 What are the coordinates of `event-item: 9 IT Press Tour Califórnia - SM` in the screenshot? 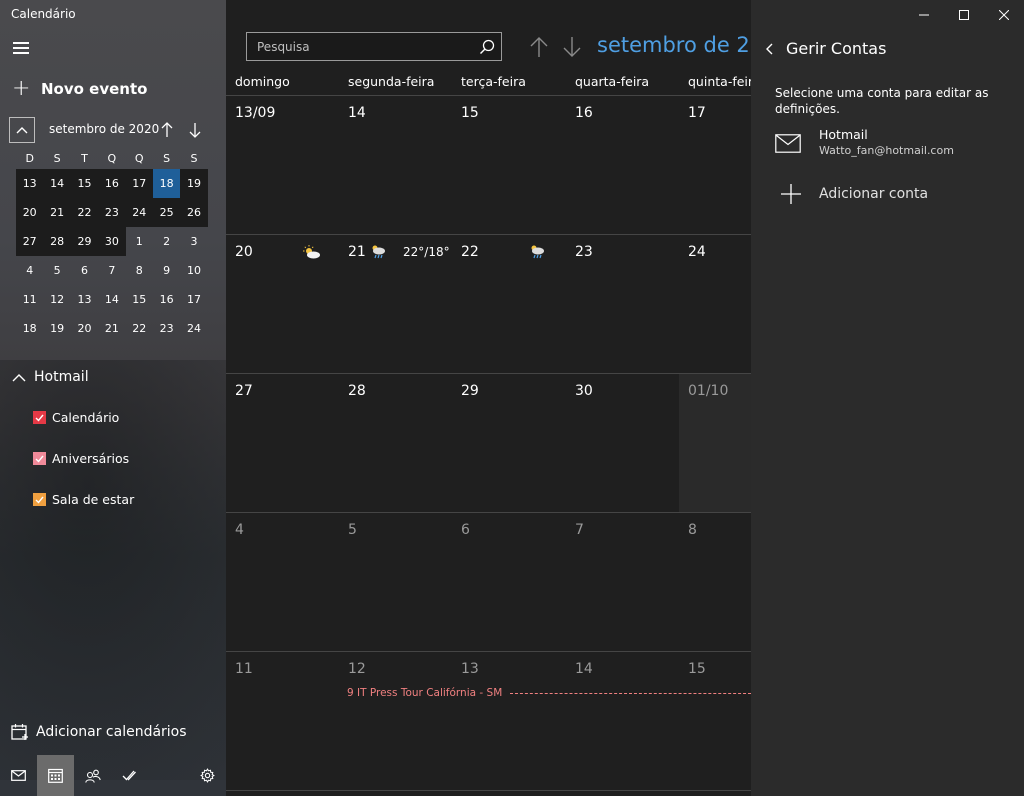 It's located at (549, 693).